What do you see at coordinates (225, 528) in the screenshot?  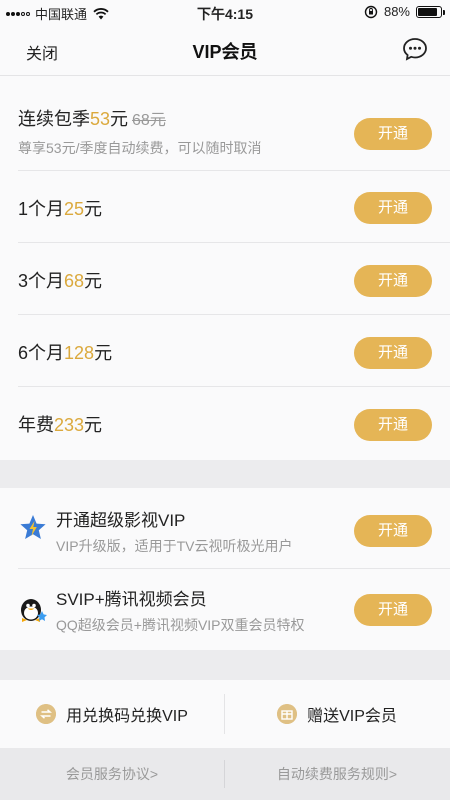 I see `premium-item-super-video-vip: 开通超级影视VIP VIP升级版，适用于TV云视听极光用户 开通` at bounding box center [225, 528].